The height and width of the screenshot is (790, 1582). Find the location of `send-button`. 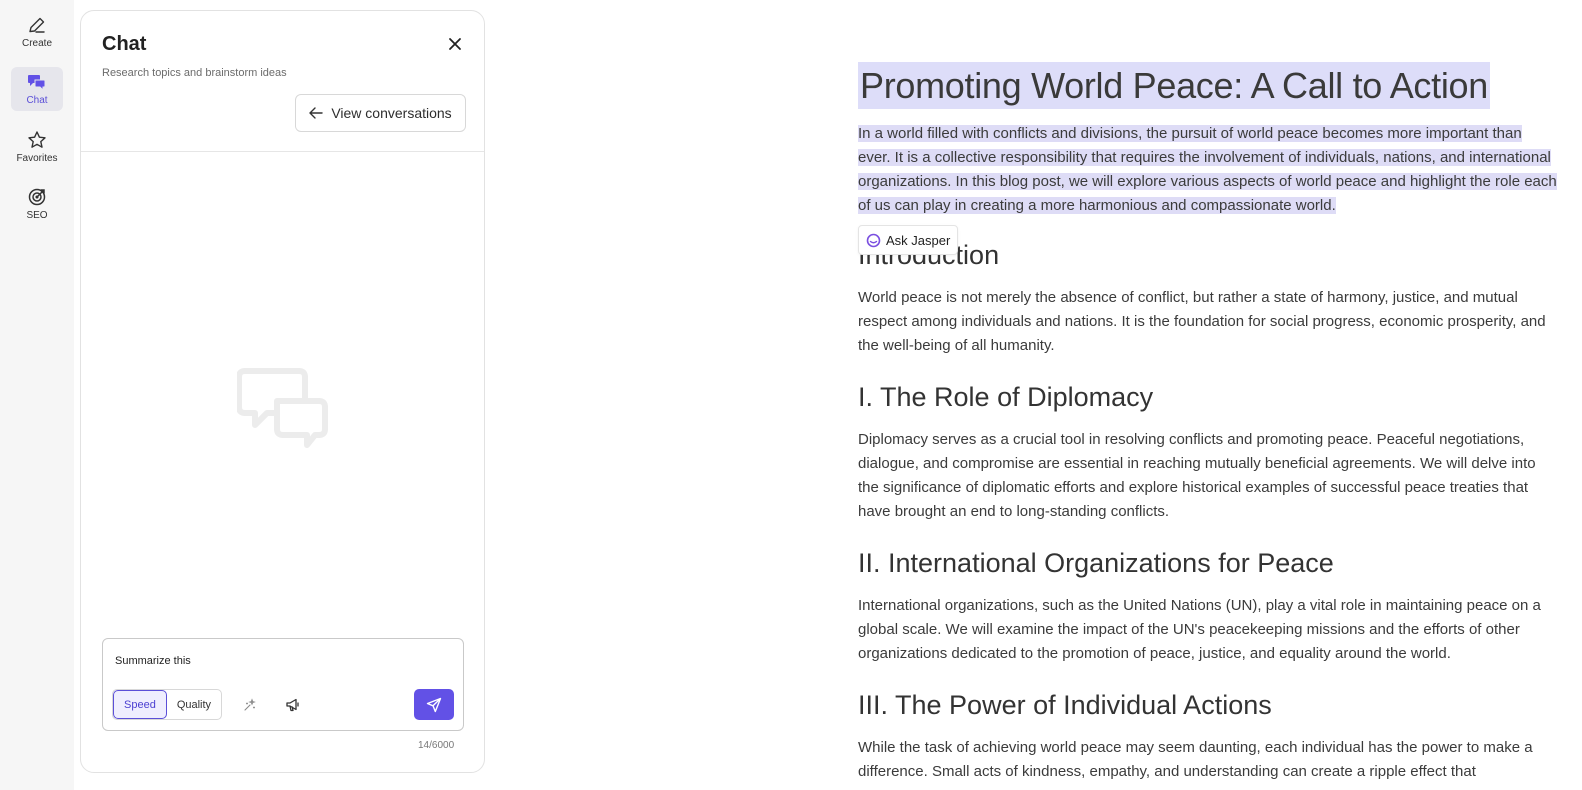

send-button is located at coordinates (434, 704).